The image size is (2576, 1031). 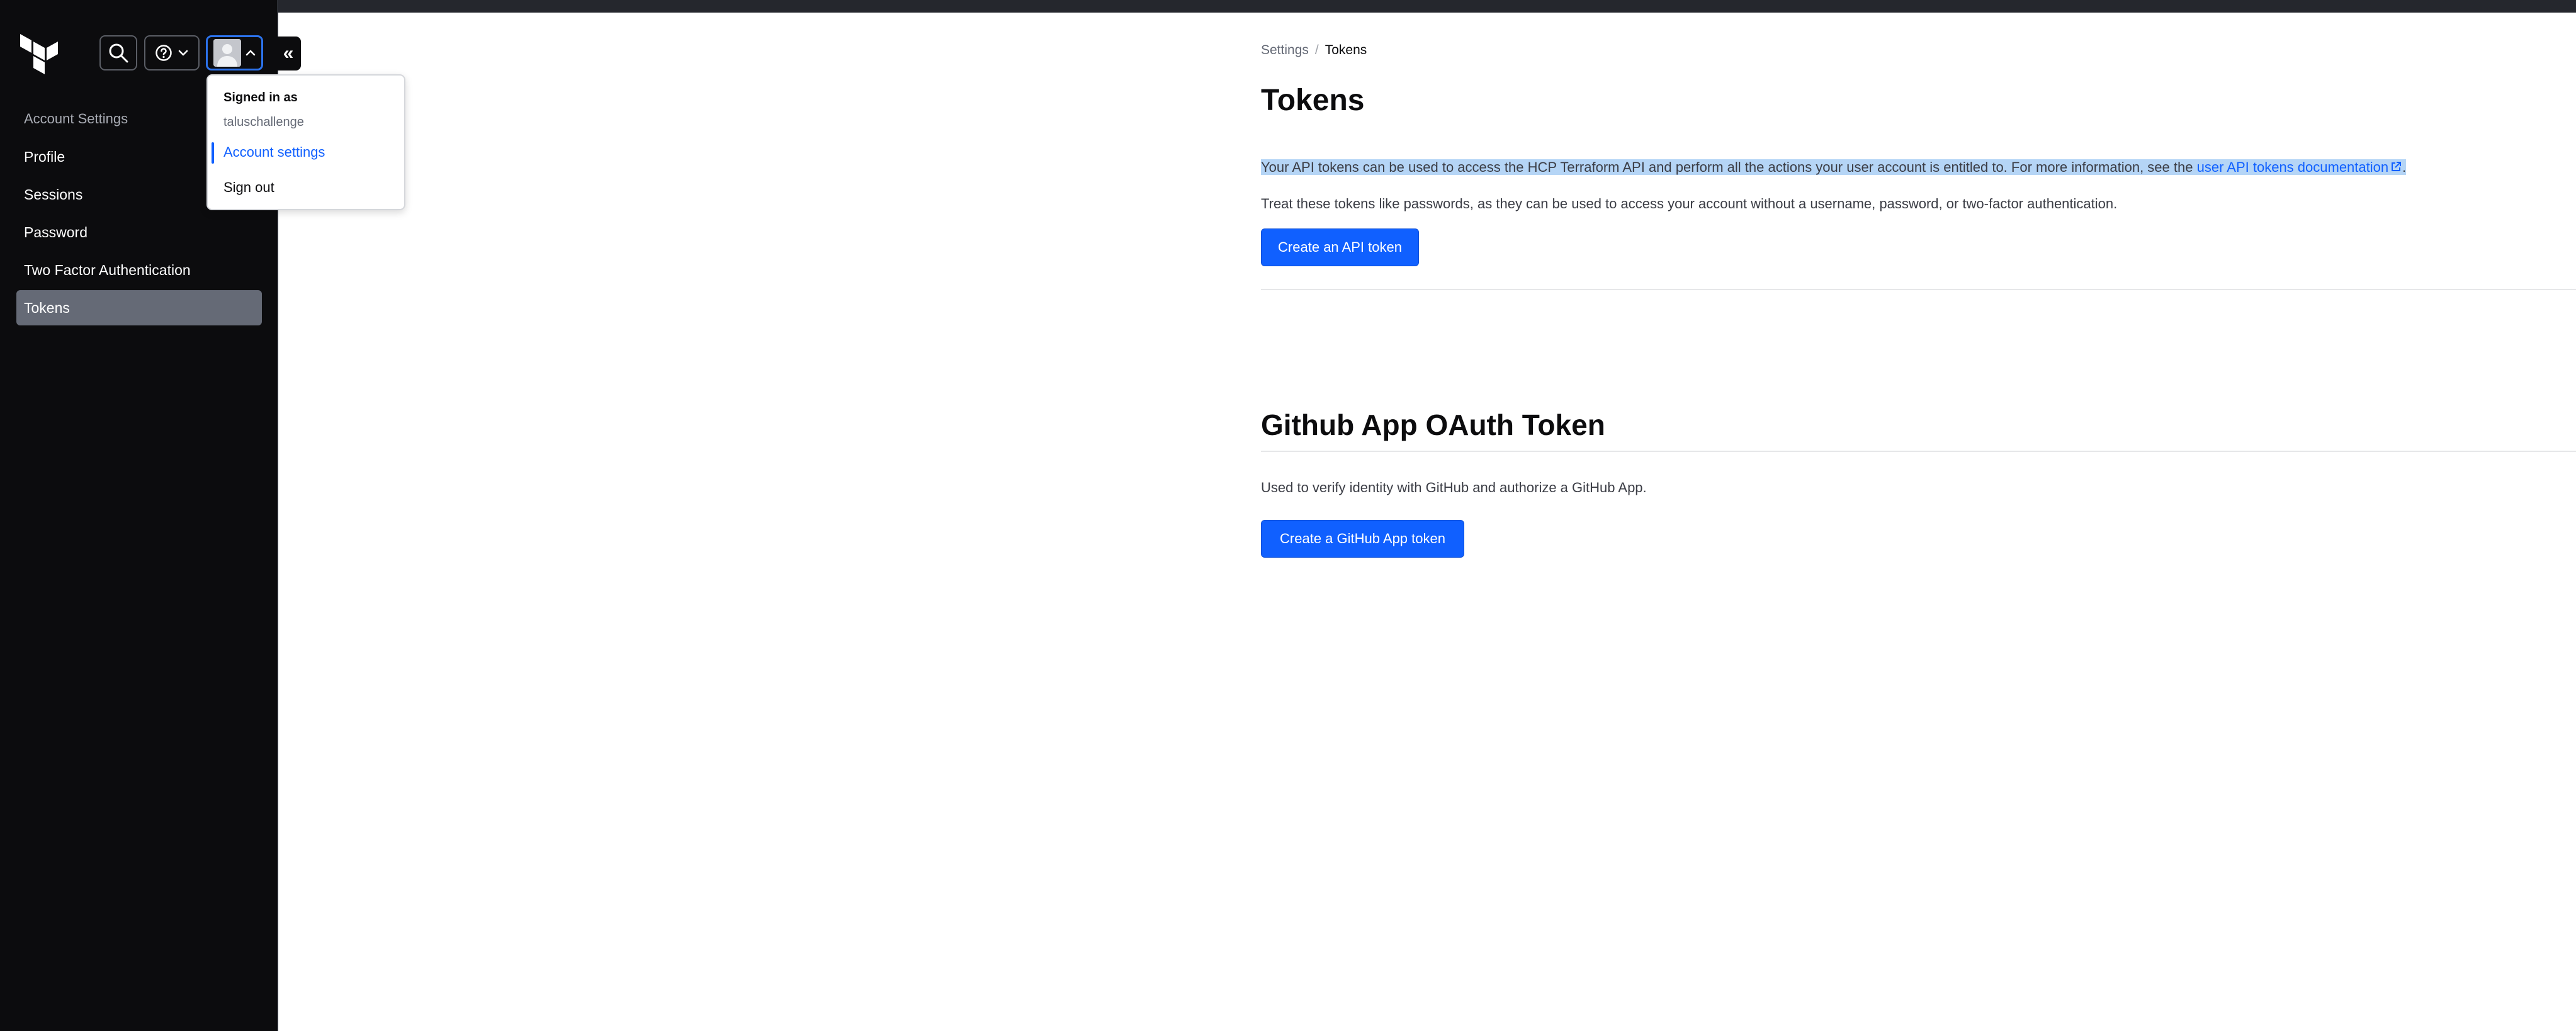 I want to click on create-github-app-token-label: Create a GitHub App token, so click(x=1362, y=538).